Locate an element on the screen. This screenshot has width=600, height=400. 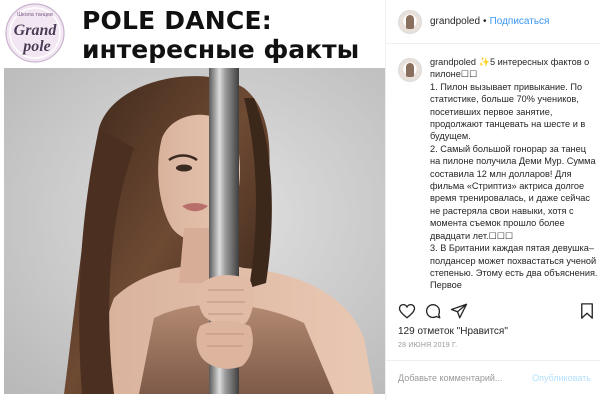
avatar is located at coordinates (410, 21).